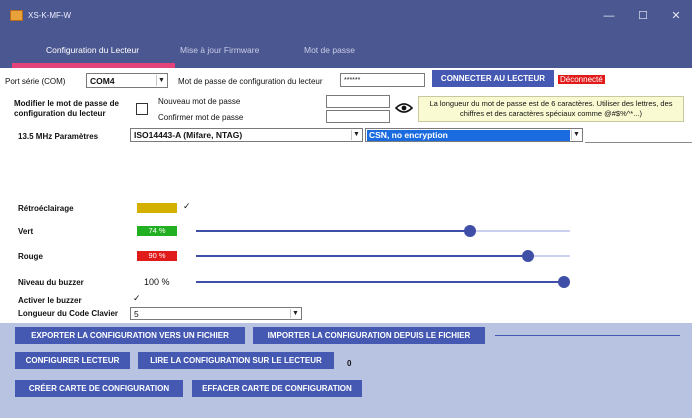  I want to click on backlight-check-icon: ✓, so click(187, 206).